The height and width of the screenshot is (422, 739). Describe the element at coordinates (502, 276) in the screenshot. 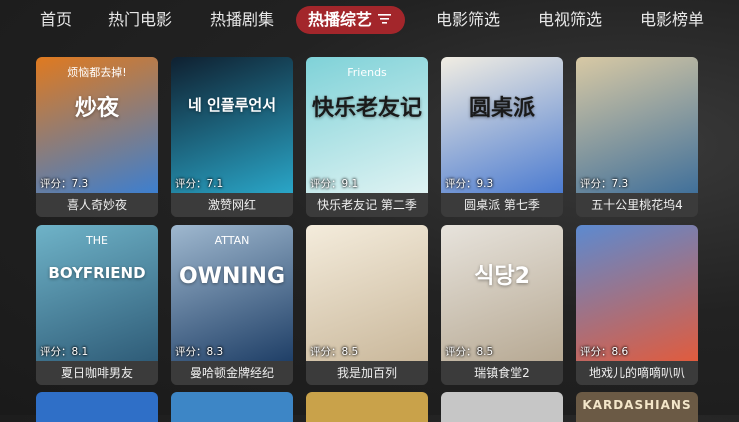

I see `poster-title: 식당2` at that location.